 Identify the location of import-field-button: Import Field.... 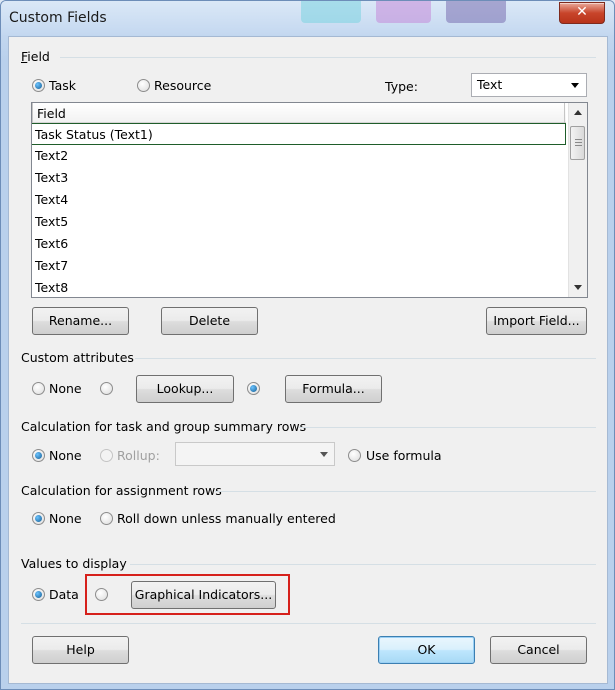
(536, 321).